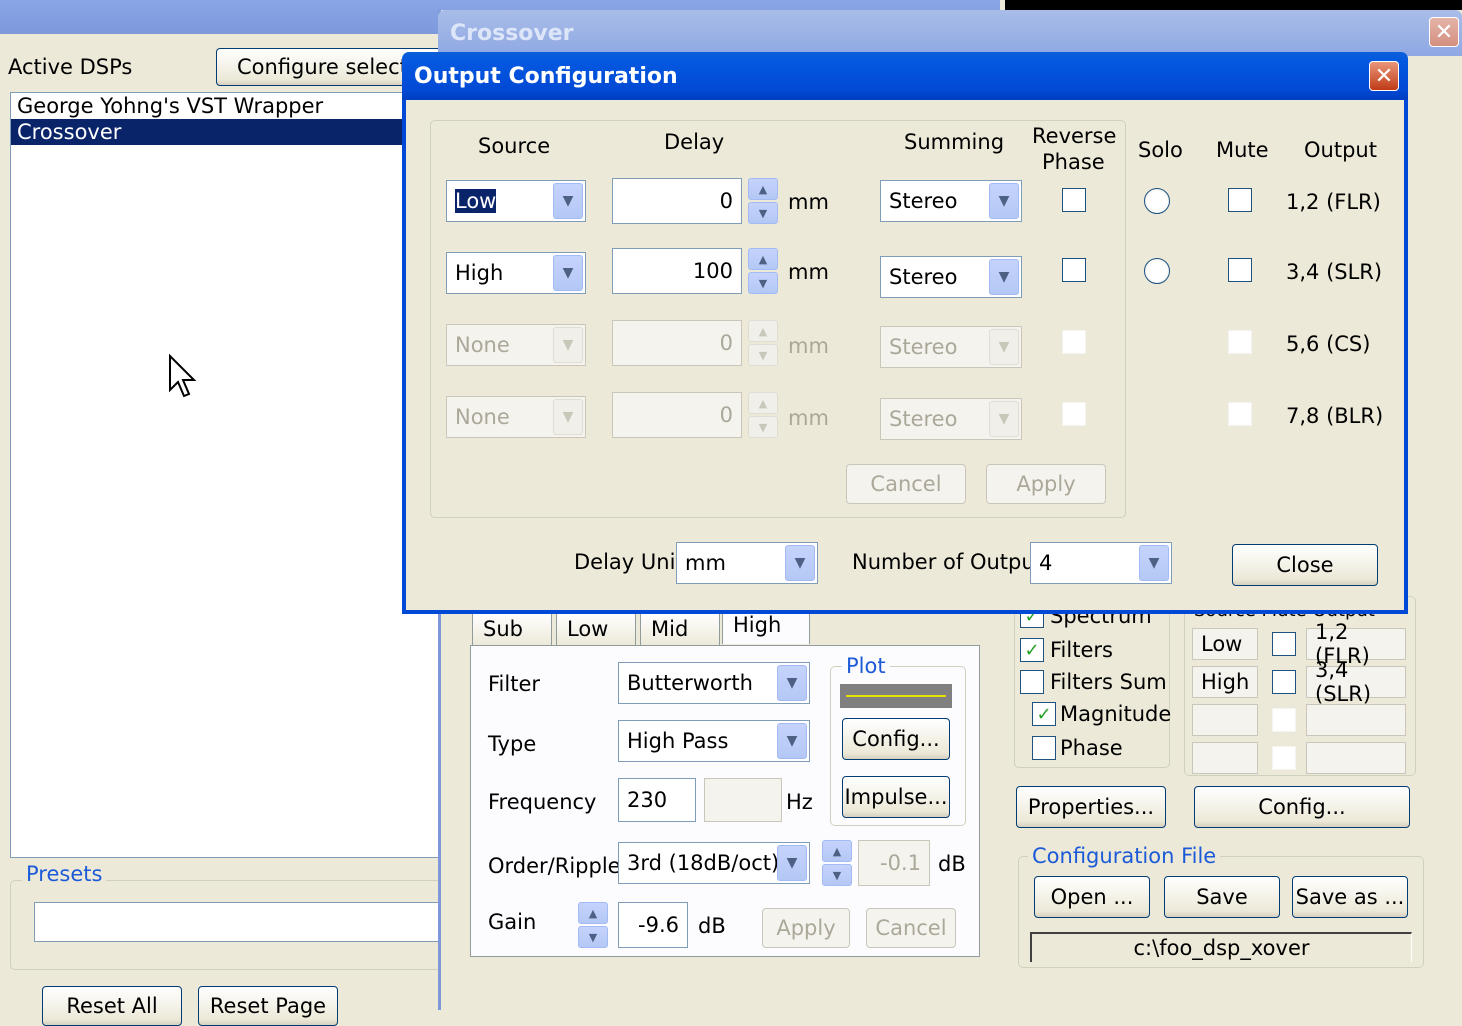 The height and width of the screenshot is (1026, 1462). What do you see at coordinates (677, 201) in the screenshot?
I see `row1-delay-input: 0` at bounding box center [677, 201].